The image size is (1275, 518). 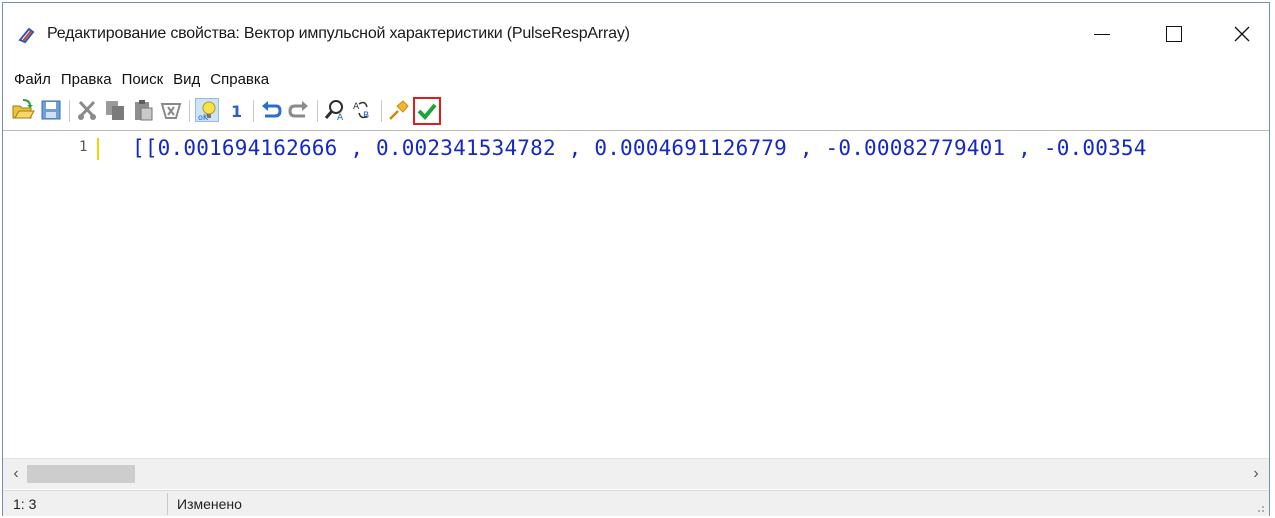 I want to click on maximize-button, so click(x=1174, y=34).